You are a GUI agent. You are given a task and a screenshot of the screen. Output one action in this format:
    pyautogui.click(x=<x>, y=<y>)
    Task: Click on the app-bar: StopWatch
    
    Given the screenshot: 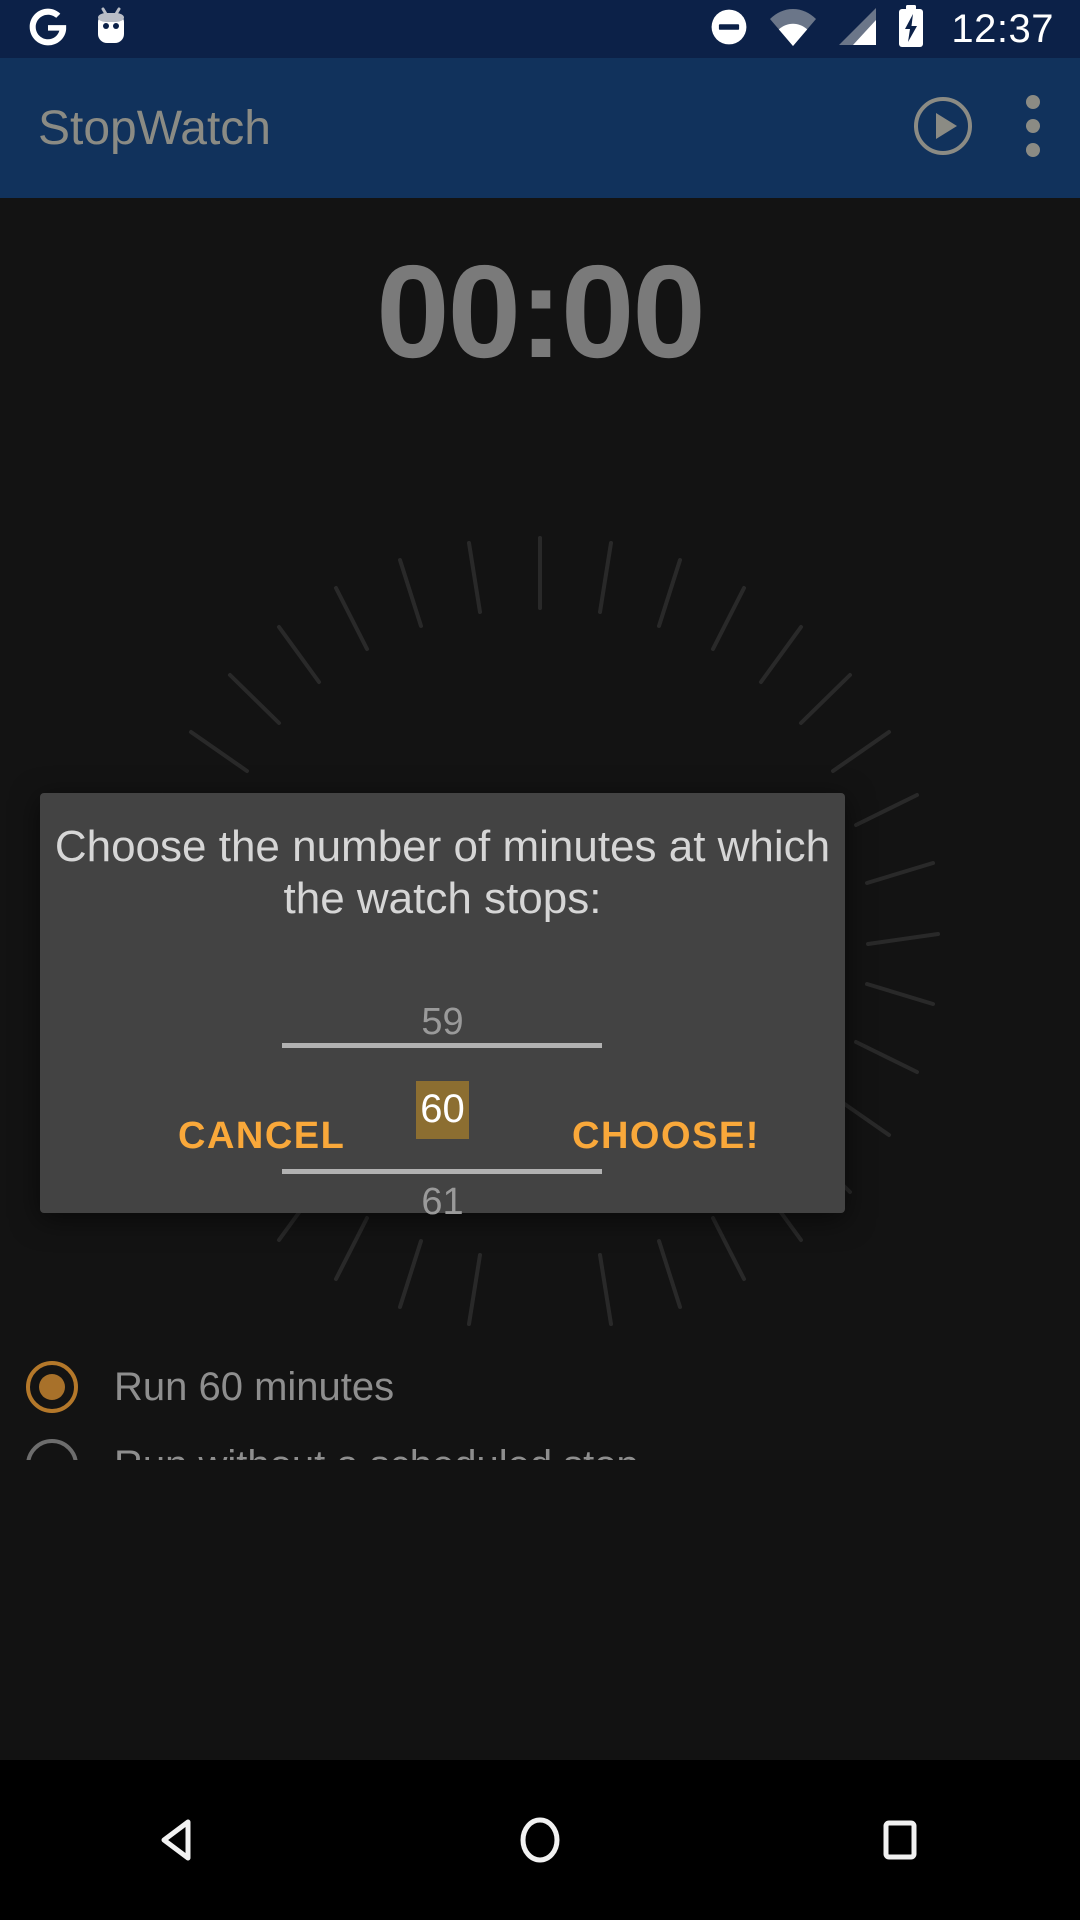 What is the action you would take?
    pyautogui.click(x=540, y=128)
    